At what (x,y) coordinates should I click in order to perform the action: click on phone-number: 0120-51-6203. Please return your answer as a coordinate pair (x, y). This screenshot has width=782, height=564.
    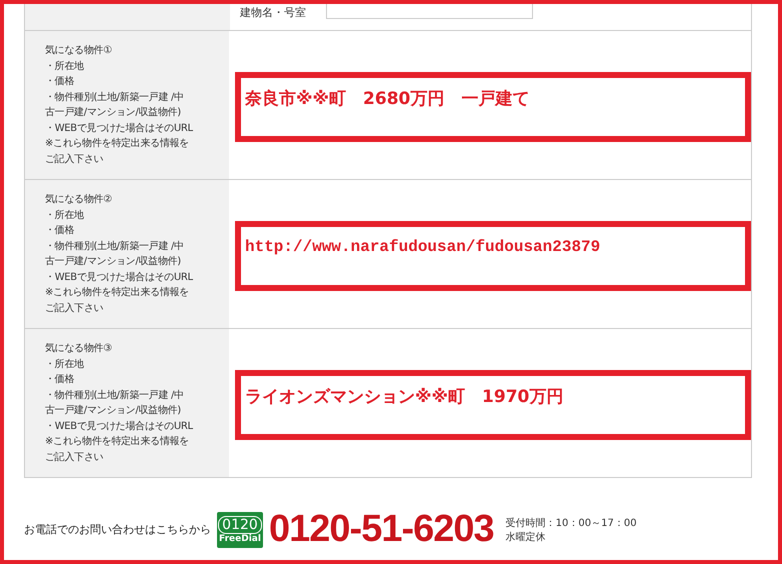
    Looking at the image, I should click on (381, 529).